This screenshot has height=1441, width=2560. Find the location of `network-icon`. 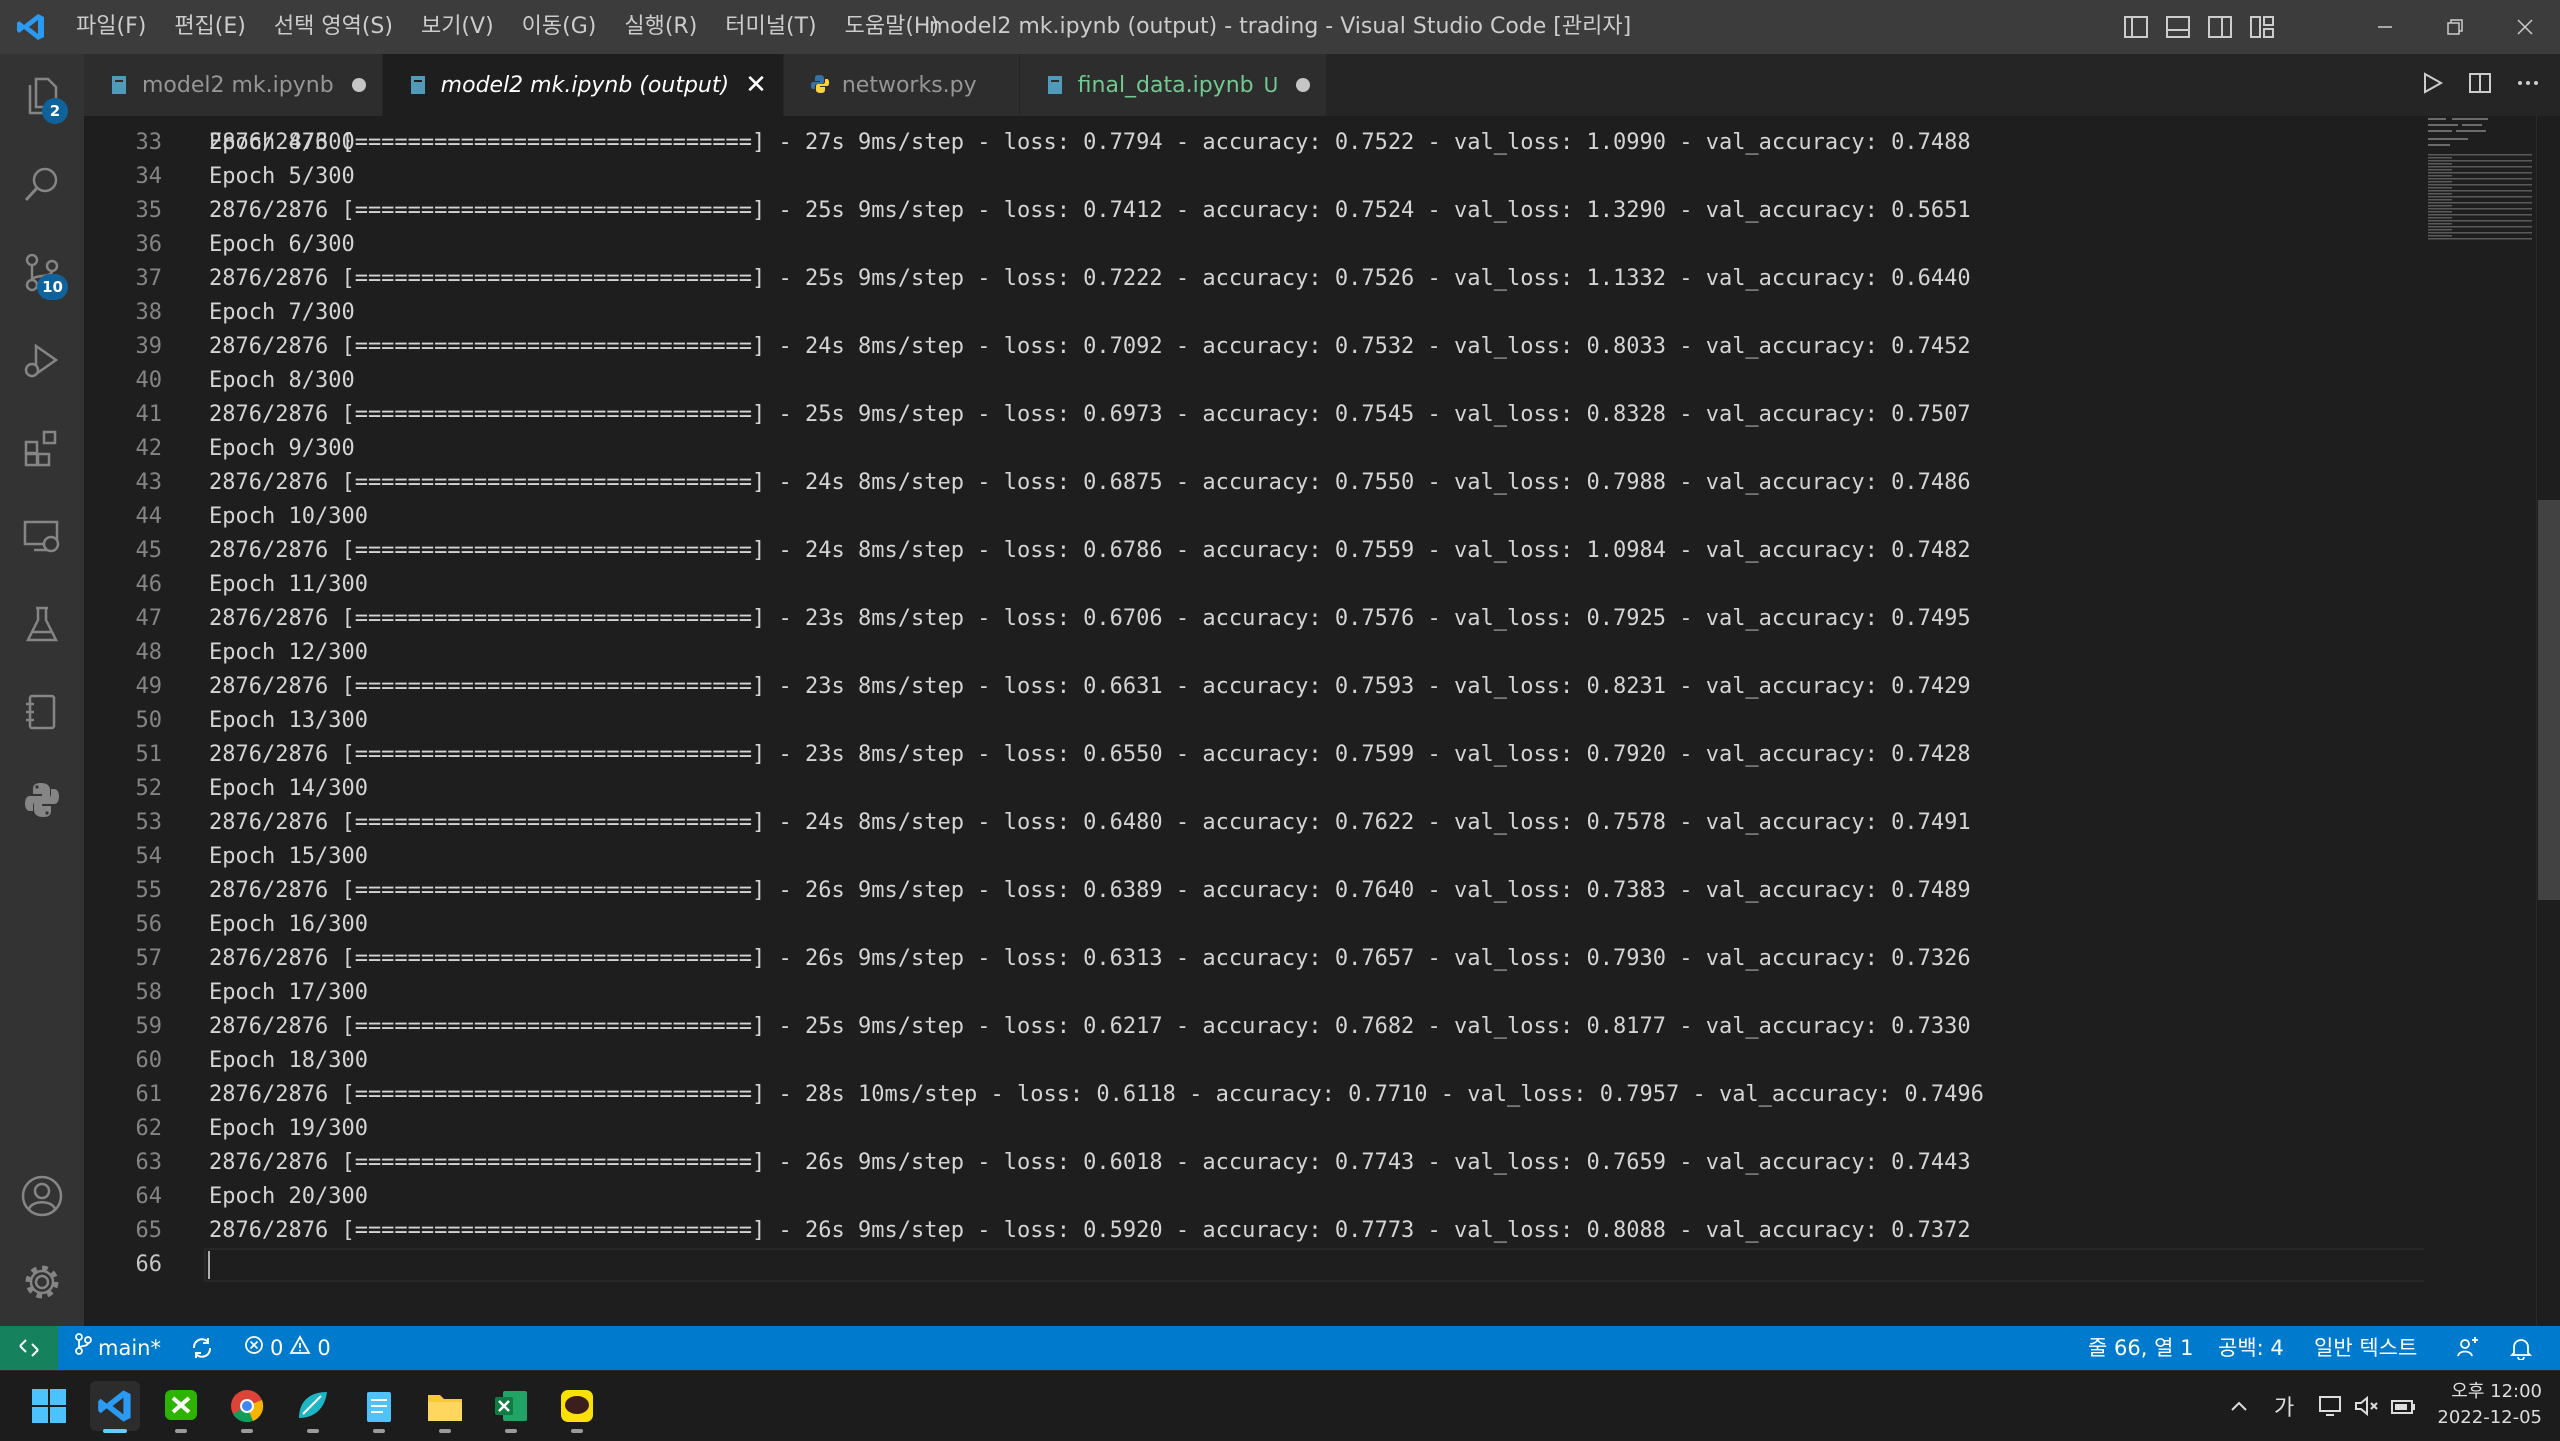

network-icon is located at coordinates (2331, 1406).